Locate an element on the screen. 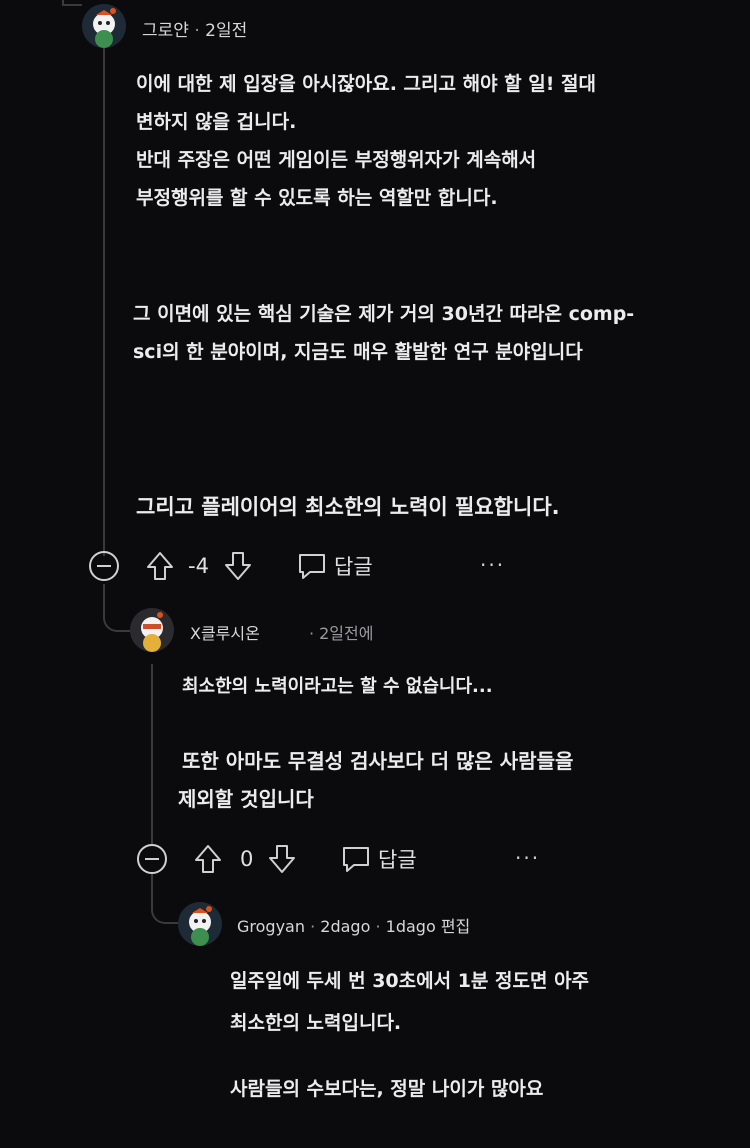  comment-line: 반대 주장은 어떤 게임이든 부정행위자가 계속해서 is located at coordinates (336, 160).